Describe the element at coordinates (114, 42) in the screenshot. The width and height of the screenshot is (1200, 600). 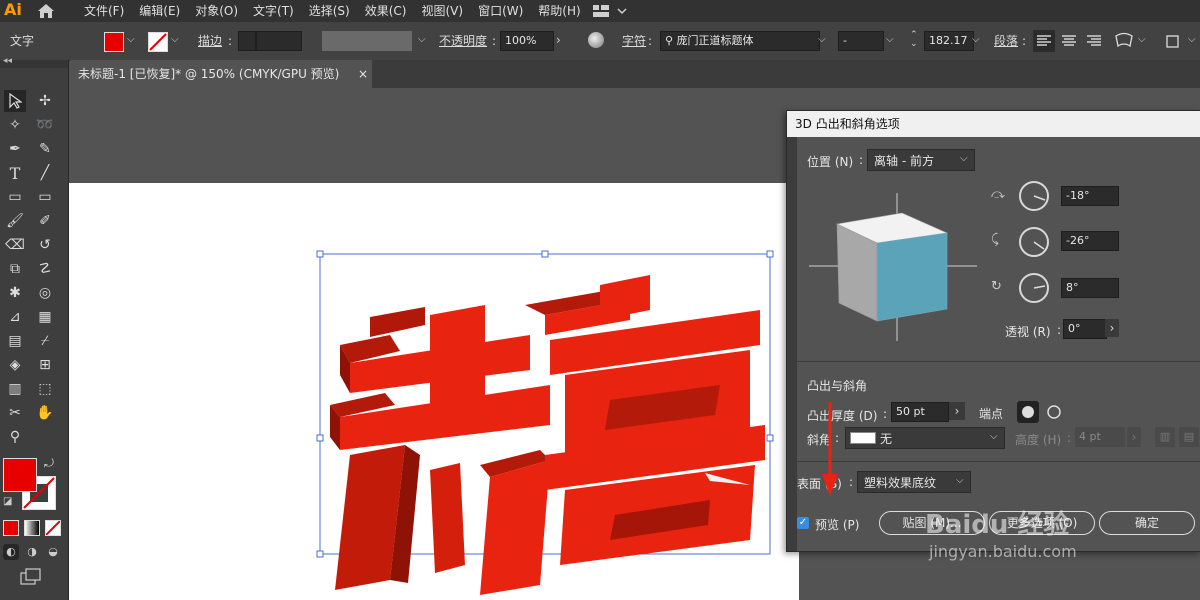
I see `fill-swatch` at that location.